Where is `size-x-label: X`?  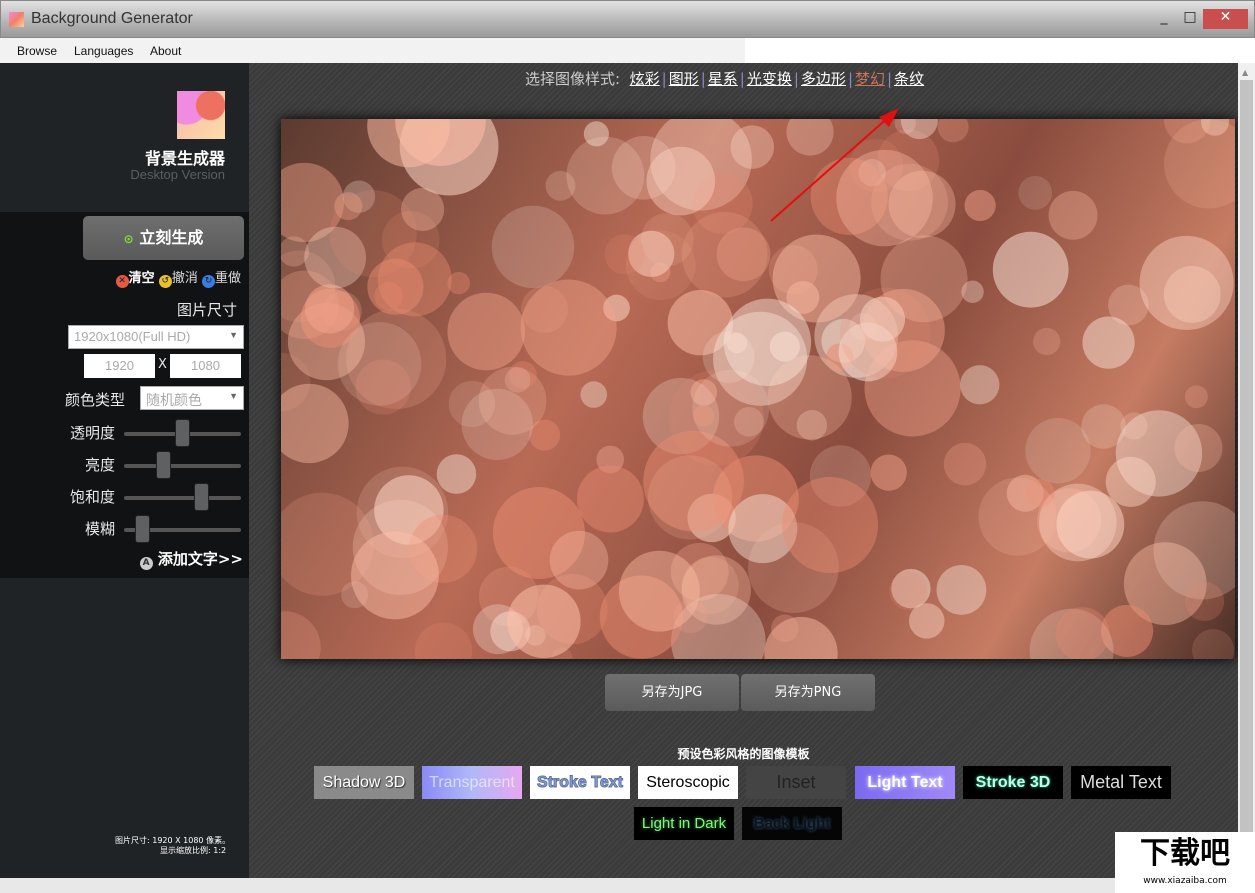
size-x-label: X is located at coordinates (162, 364).